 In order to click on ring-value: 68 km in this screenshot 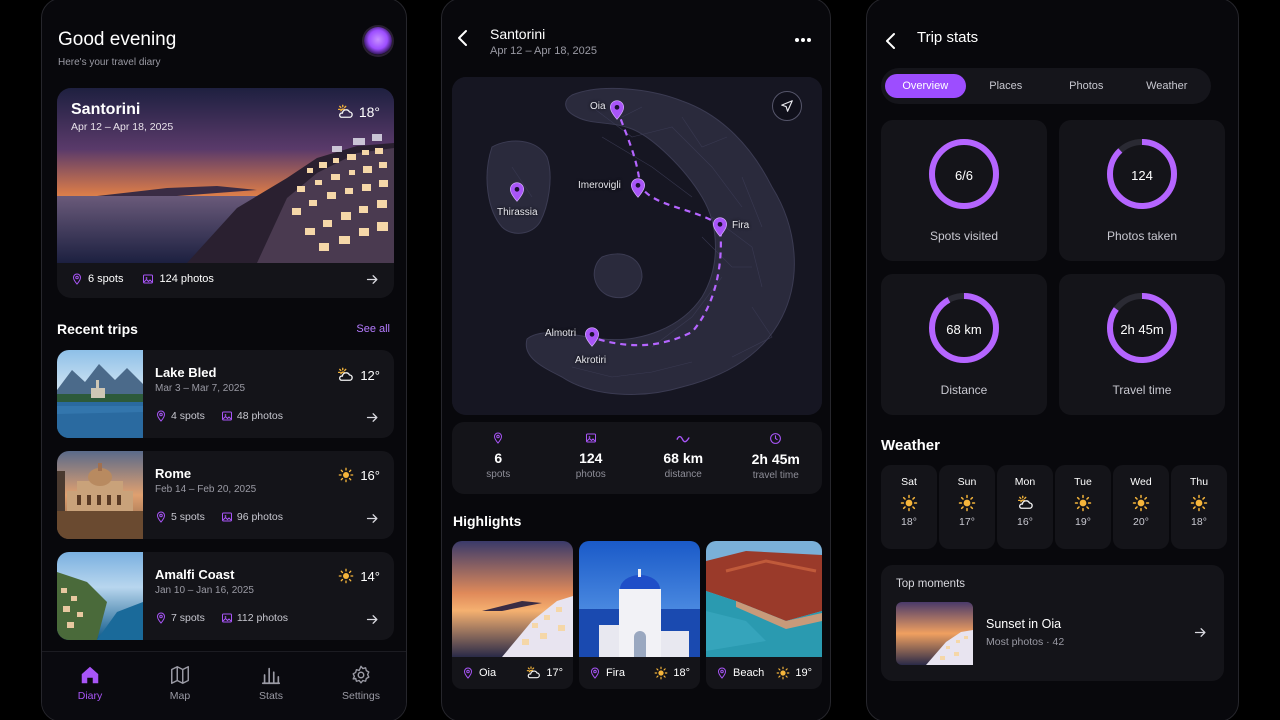, I will do `click(964, 329)`.